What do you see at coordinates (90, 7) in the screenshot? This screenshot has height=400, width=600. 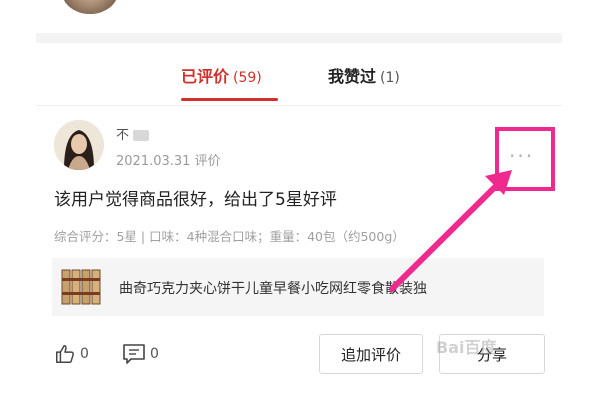 I see `top-avatar` at bounding box center [90, 7].